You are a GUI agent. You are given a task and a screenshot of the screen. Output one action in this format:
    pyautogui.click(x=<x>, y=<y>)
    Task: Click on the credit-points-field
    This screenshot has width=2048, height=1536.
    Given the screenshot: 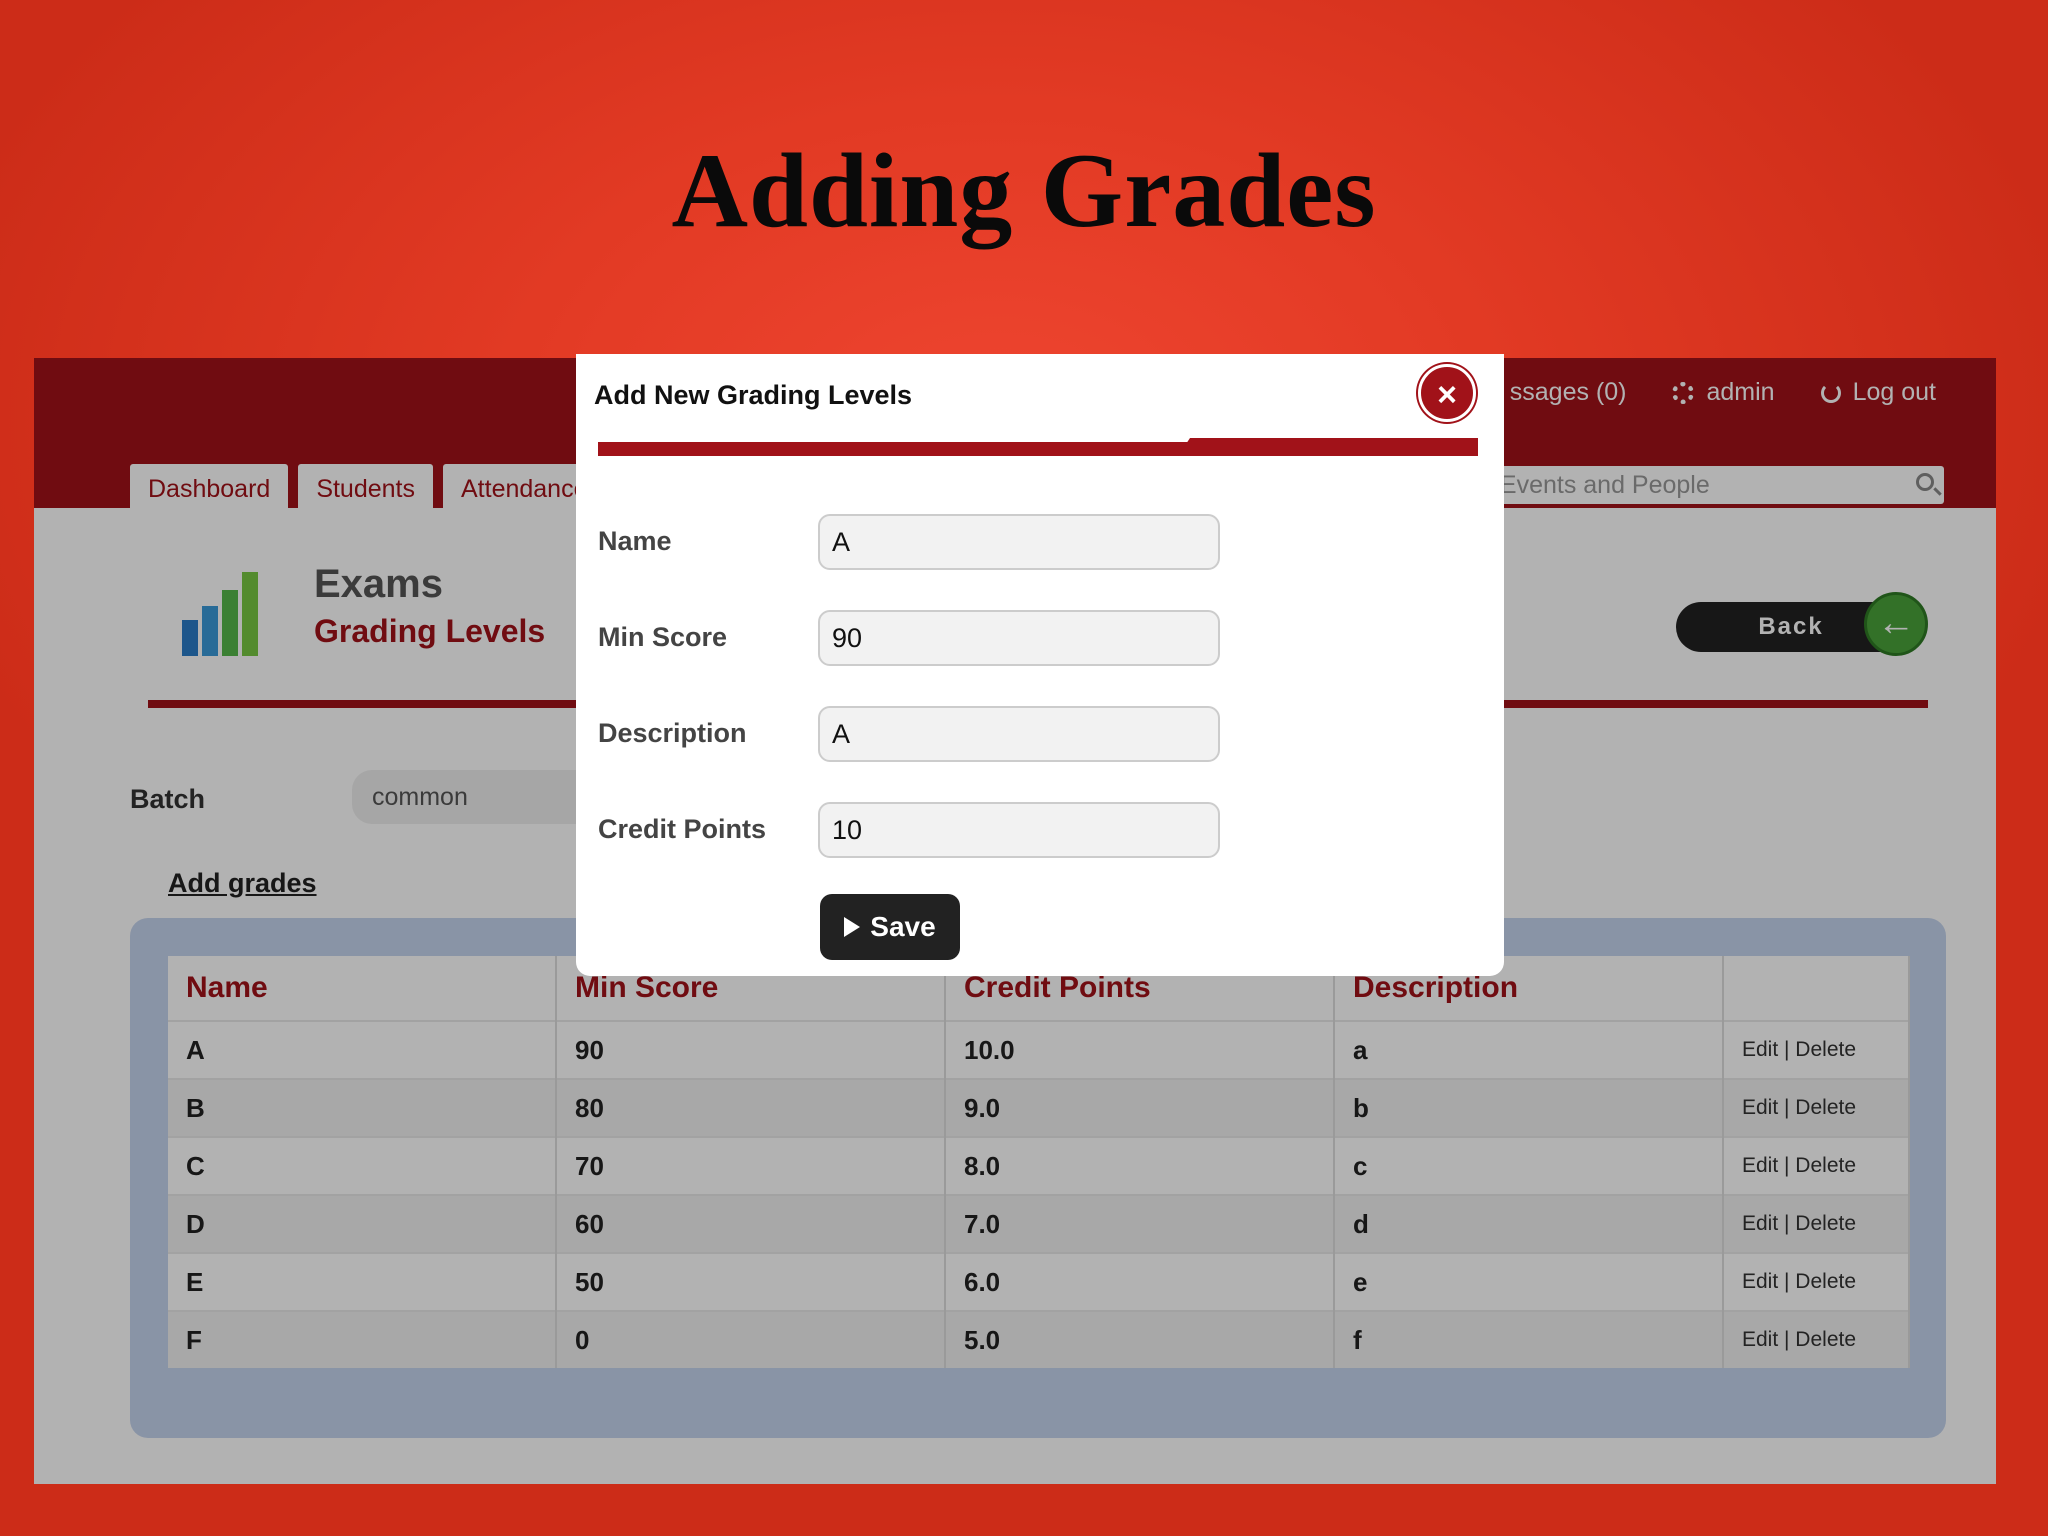 What is the action you would take?
    pyautogui.click(x=1019, y=830)
    